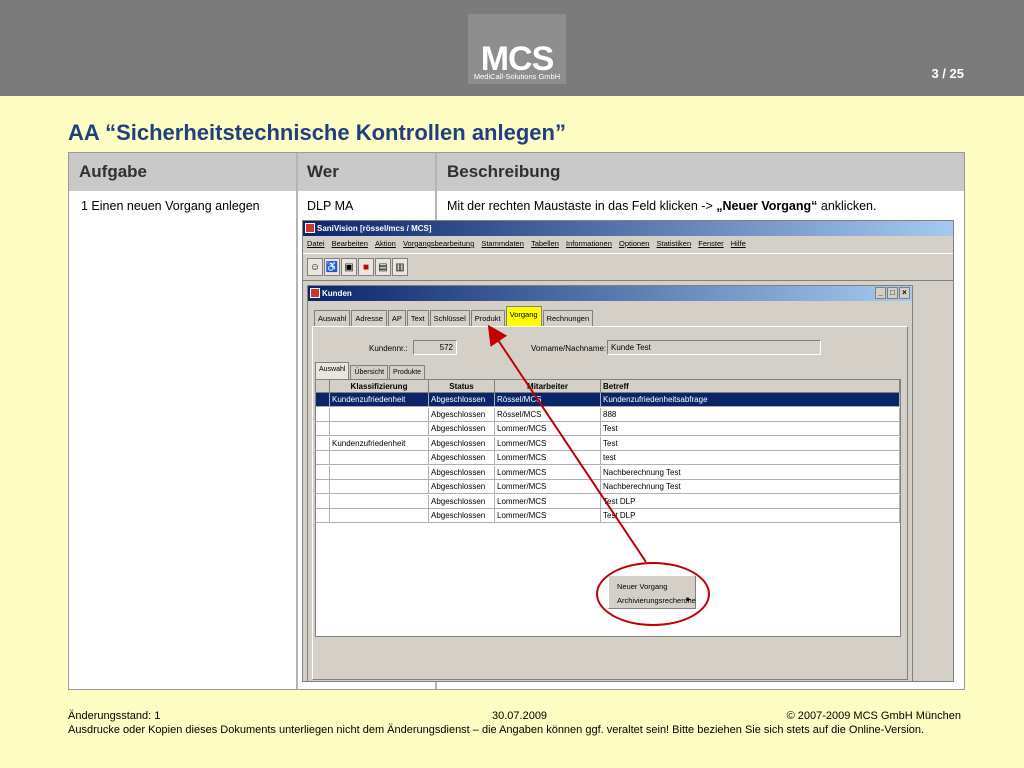  What do you see at coordinates (589, 244) in the screenshot?
I see `menu-informationen: Informationen` at bounding box center [589, 244].